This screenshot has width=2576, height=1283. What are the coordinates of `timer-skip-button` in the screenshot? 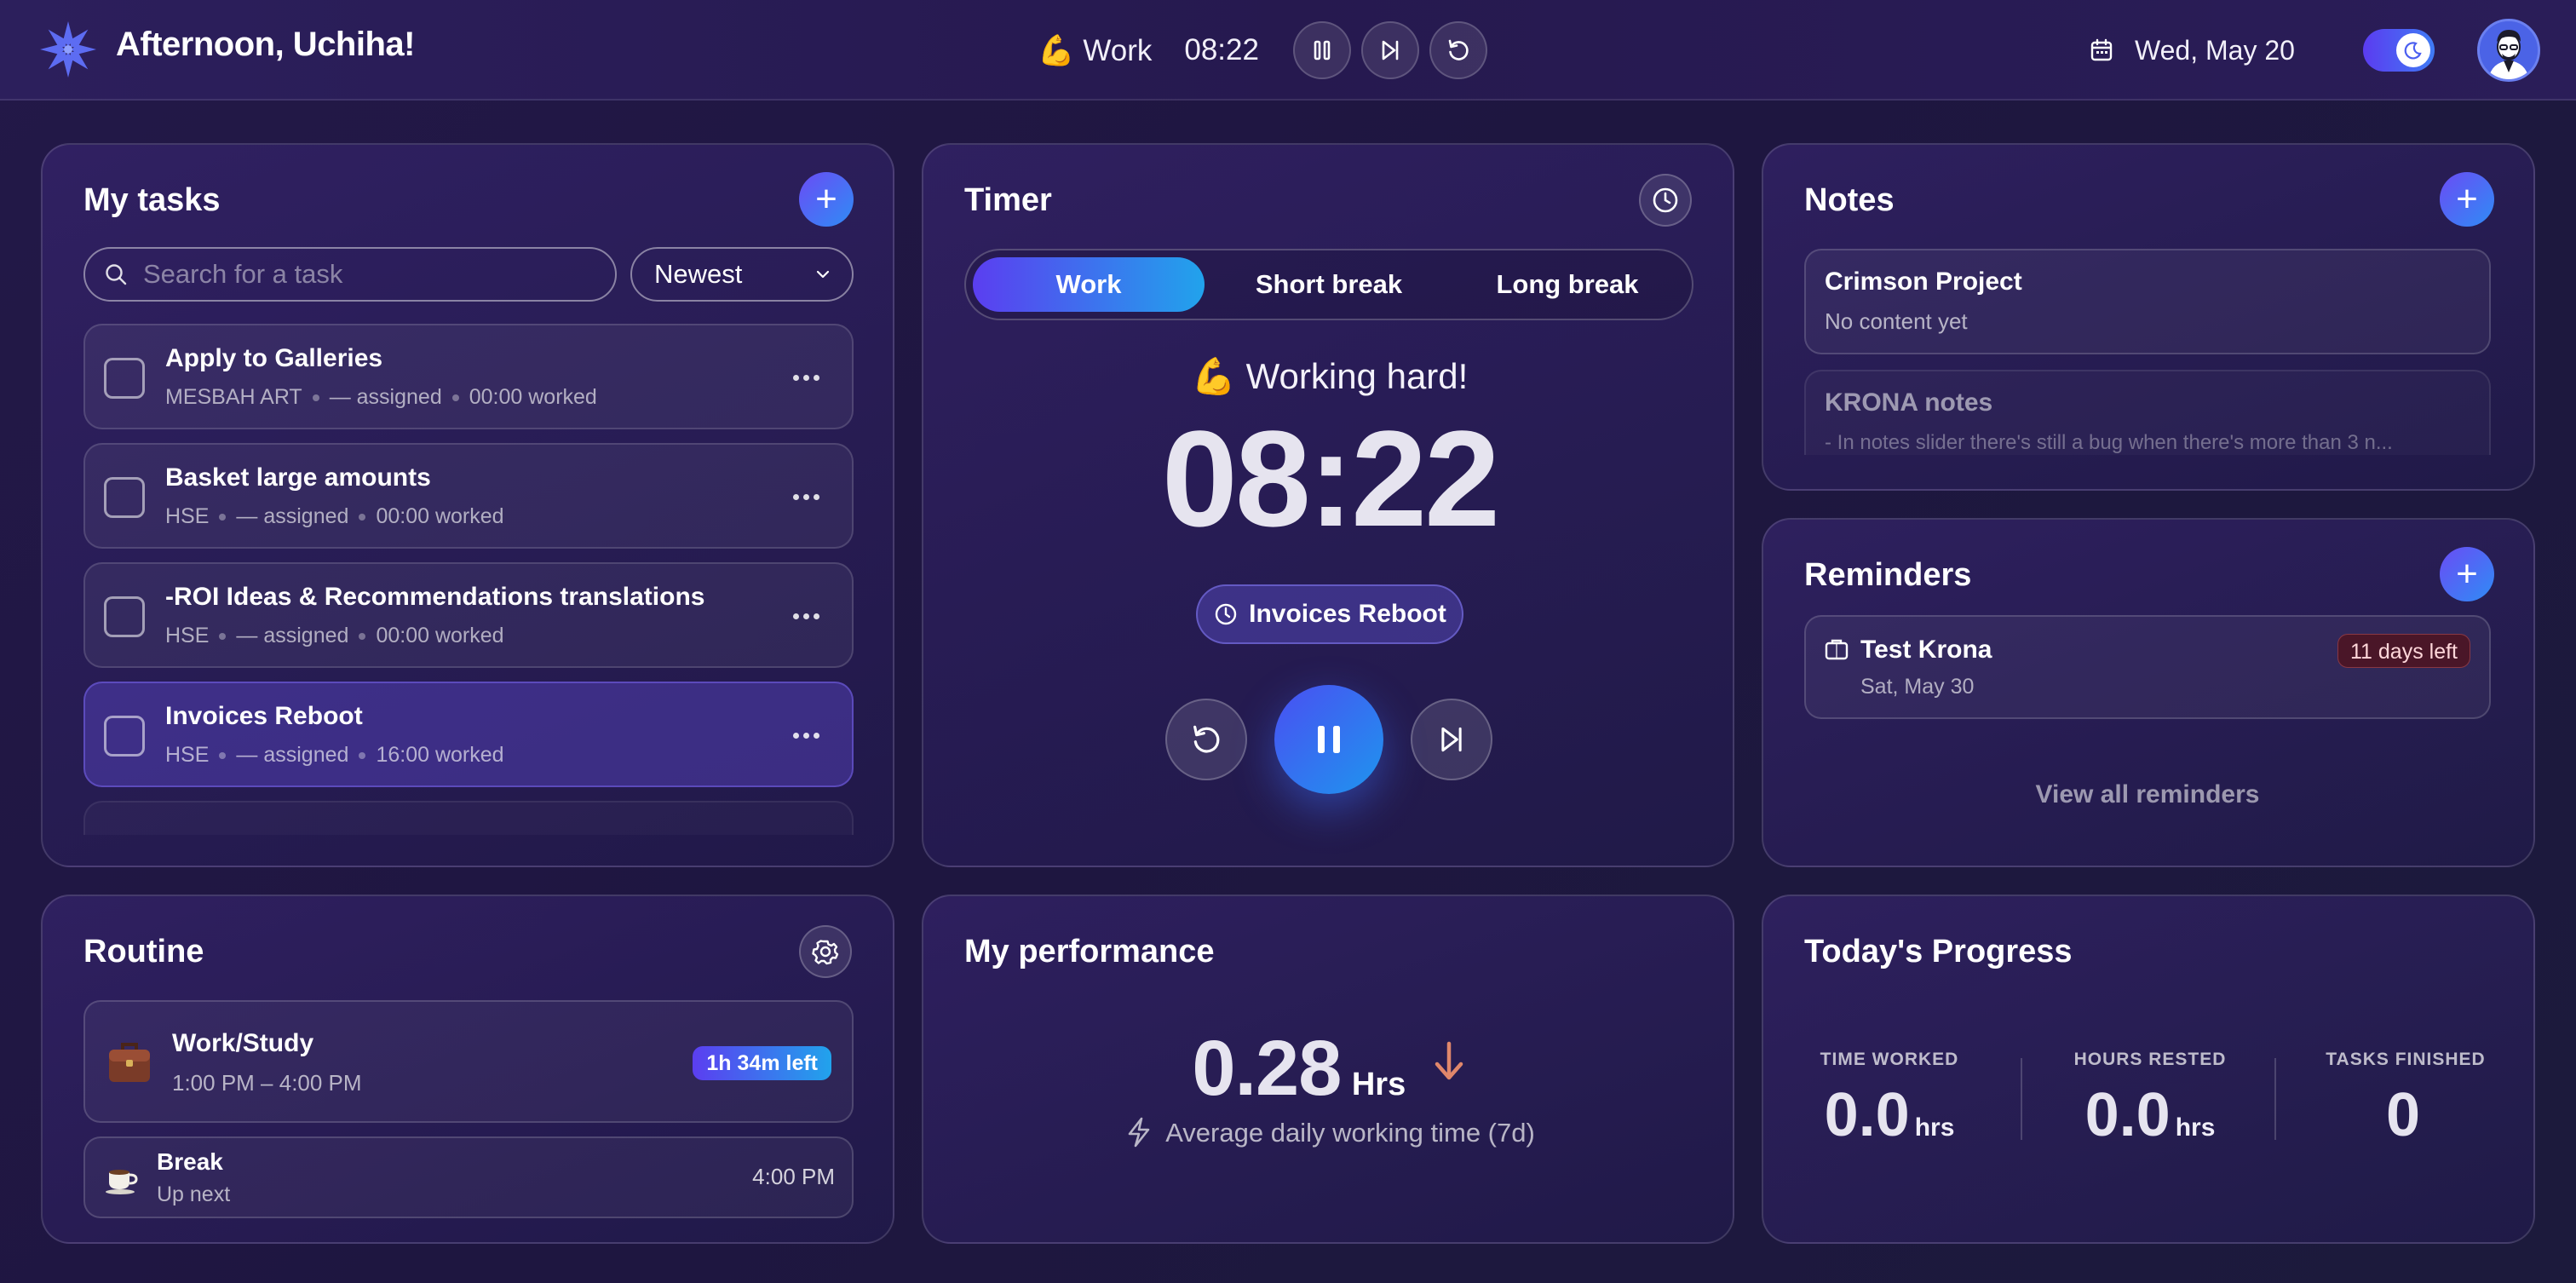 It's located at (1451, 739).